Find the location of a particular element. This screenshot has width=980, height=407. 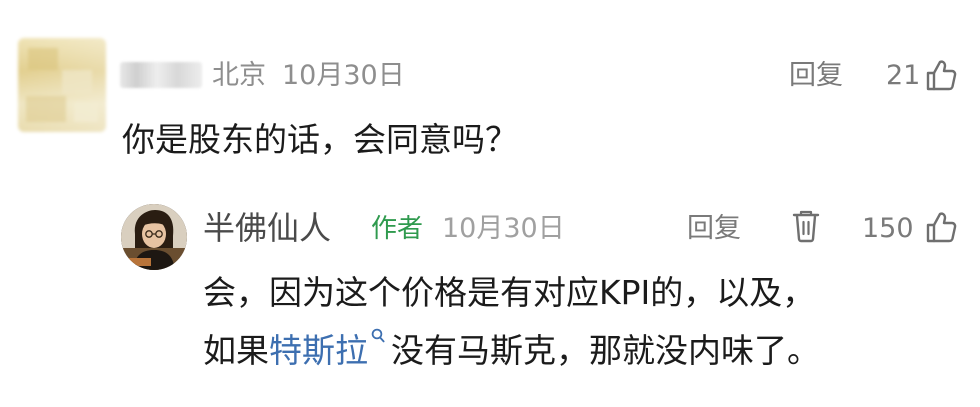

comment-like-count: 21 is located at coordinates (903, 75).